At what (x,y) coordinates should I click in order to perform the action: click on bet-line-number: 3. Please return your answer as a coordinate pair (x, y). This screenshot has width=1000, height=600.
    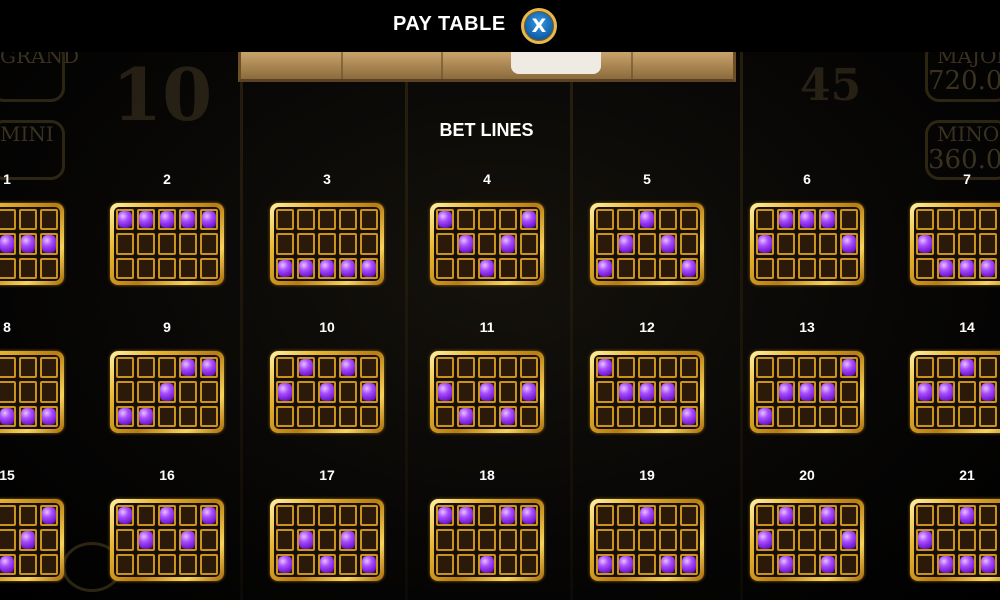
    Looking at the image, I should click on (327, 179).